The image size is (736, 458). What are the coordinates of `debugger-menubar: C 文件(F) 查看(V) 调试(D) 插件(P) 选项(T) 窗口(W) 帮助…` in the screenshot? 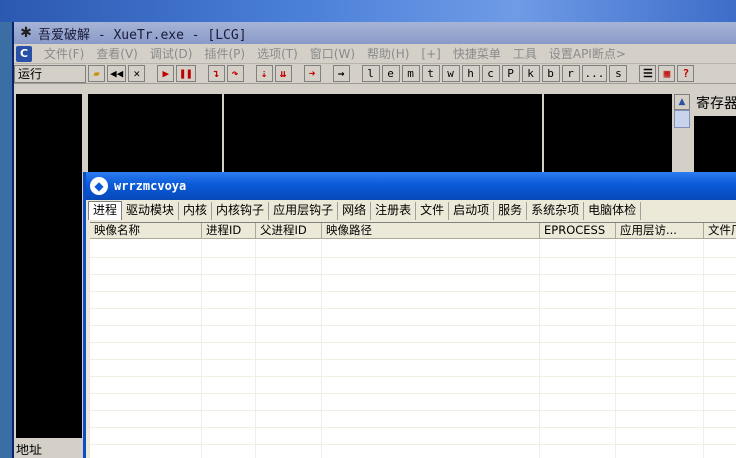 It's located at (375, 54).